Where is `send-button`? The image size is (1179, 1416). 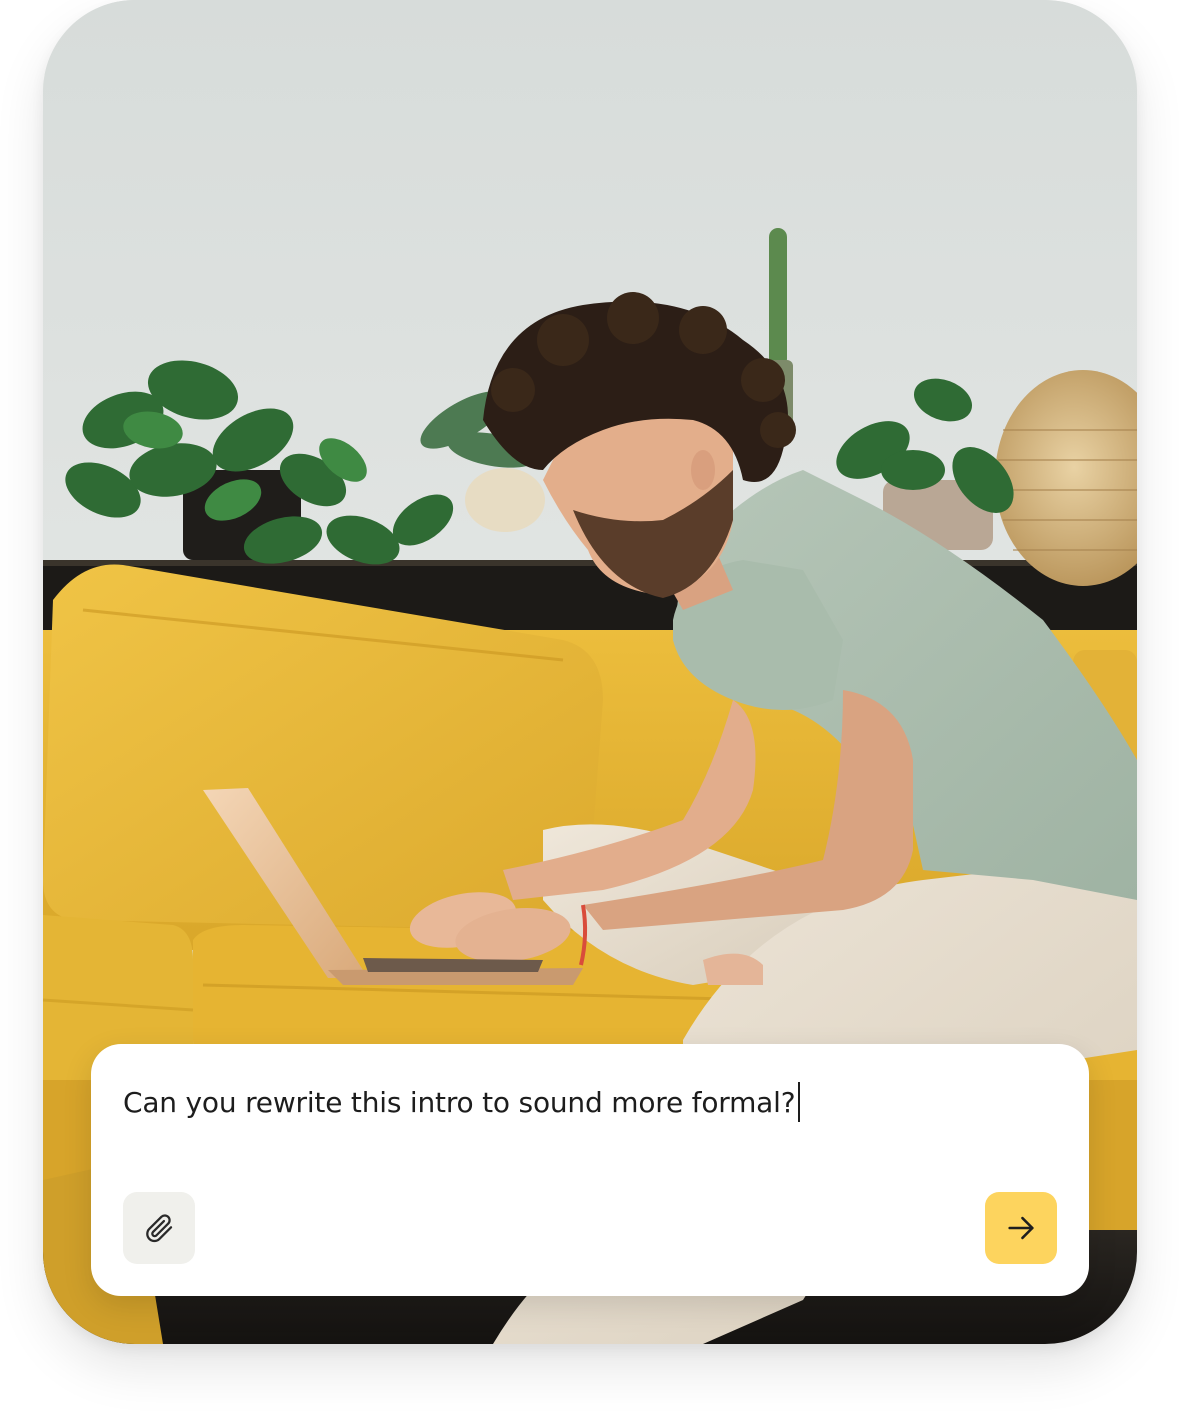
send-button is located at coordinates (1021, 1228).